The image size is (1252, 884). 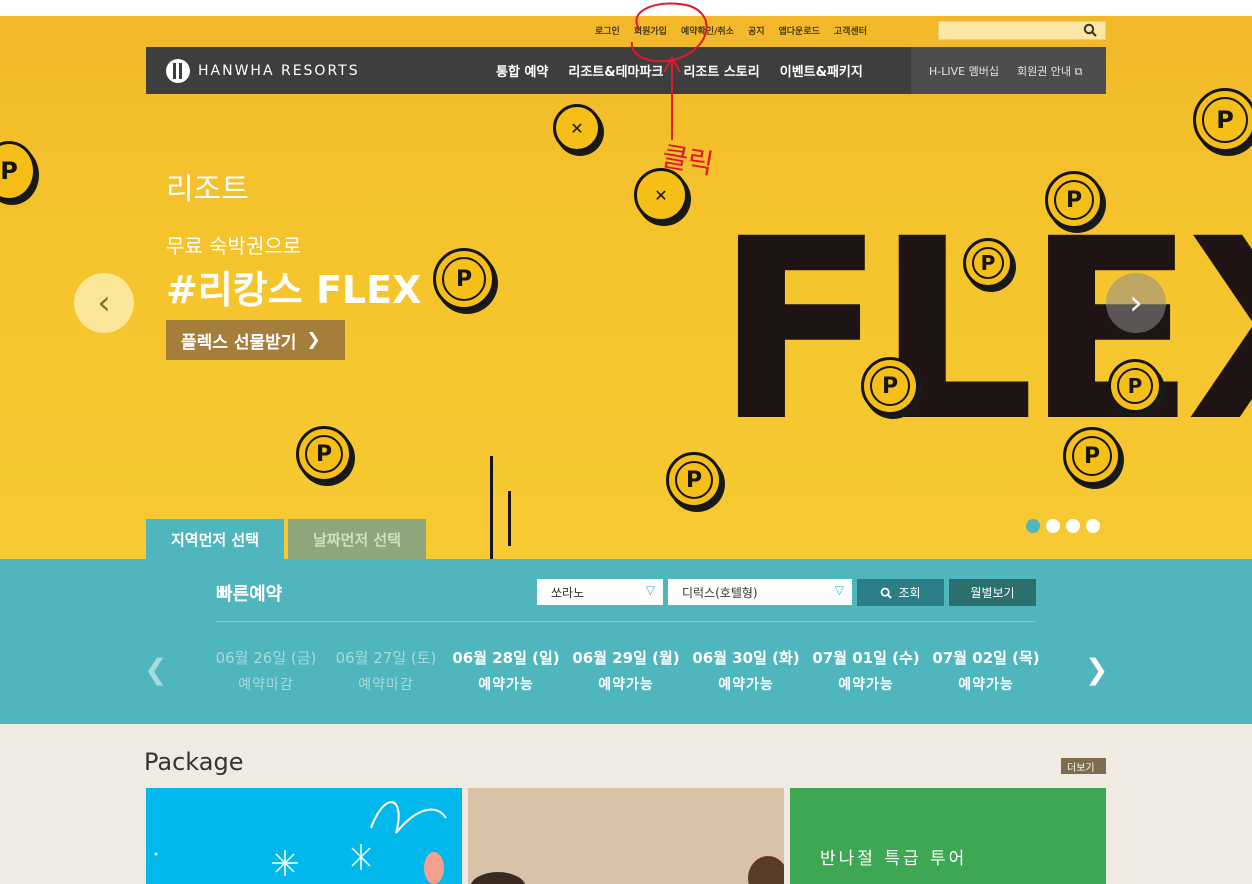 What do you see at coordinates (194, 762) in the screenshot?
I see `package-title: Package` at bounding box center [194, 762].